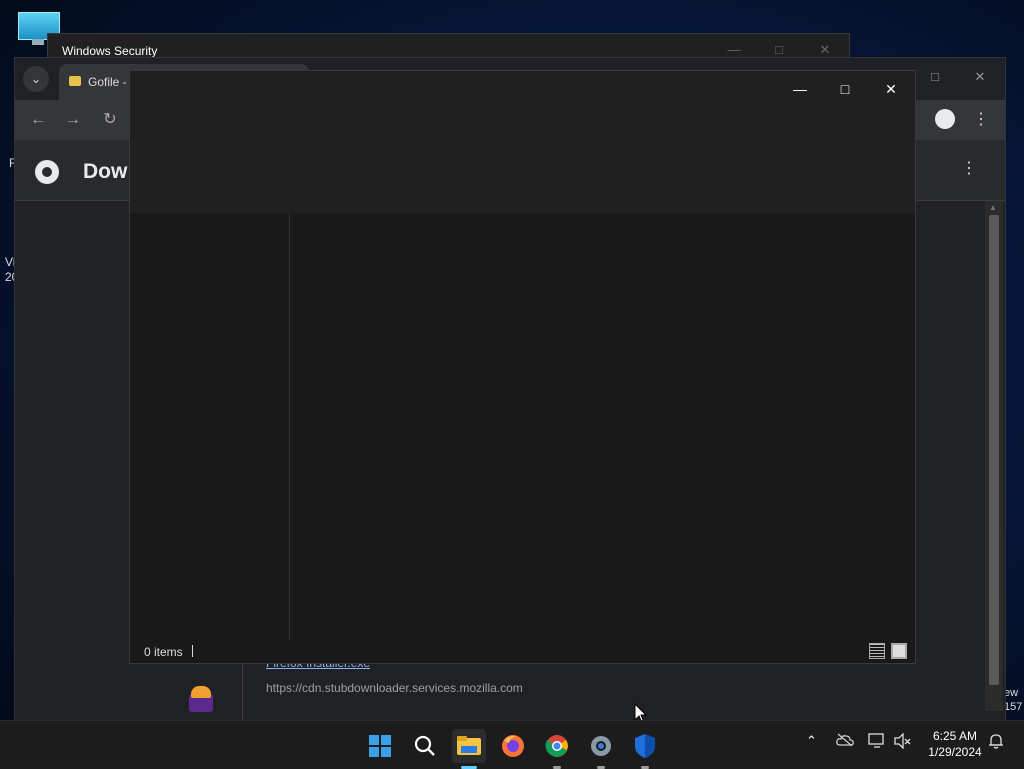  I want to click on show-hidden-icons-icon: ⌃, so click(811, 741).